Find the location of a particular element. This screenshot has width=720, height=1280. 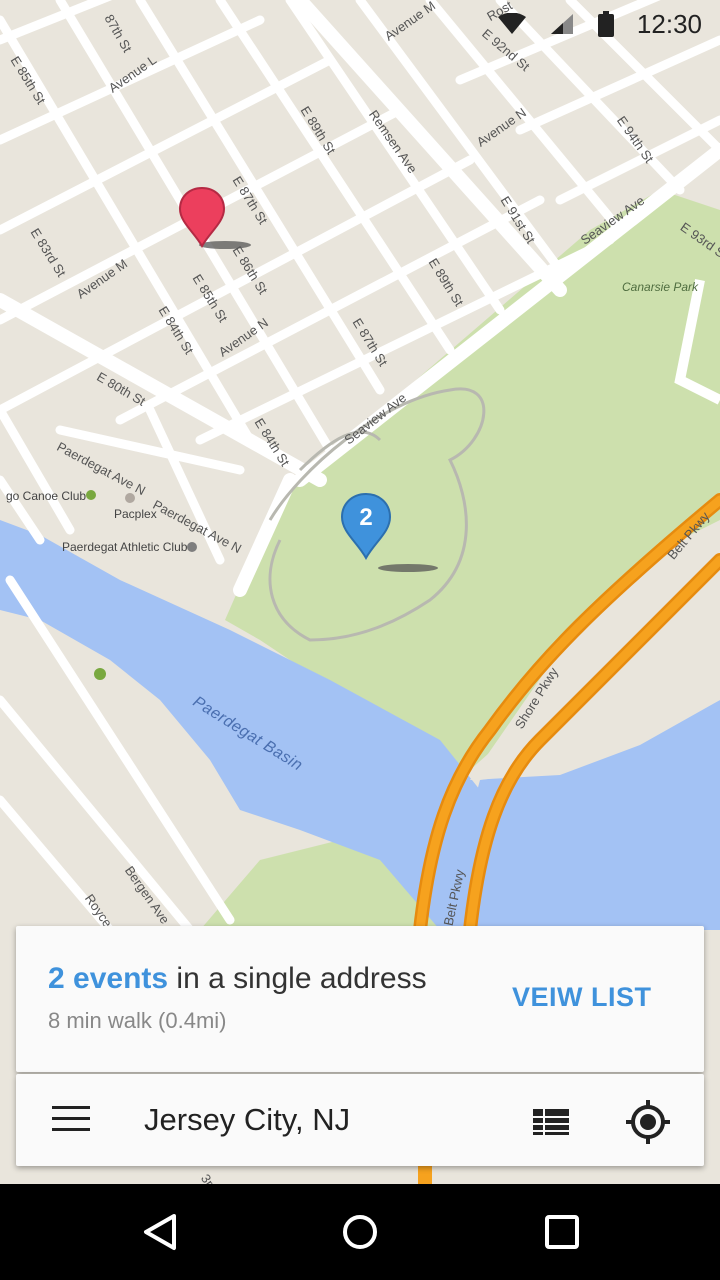

recents-icon is located at coordinates (562, 1232).